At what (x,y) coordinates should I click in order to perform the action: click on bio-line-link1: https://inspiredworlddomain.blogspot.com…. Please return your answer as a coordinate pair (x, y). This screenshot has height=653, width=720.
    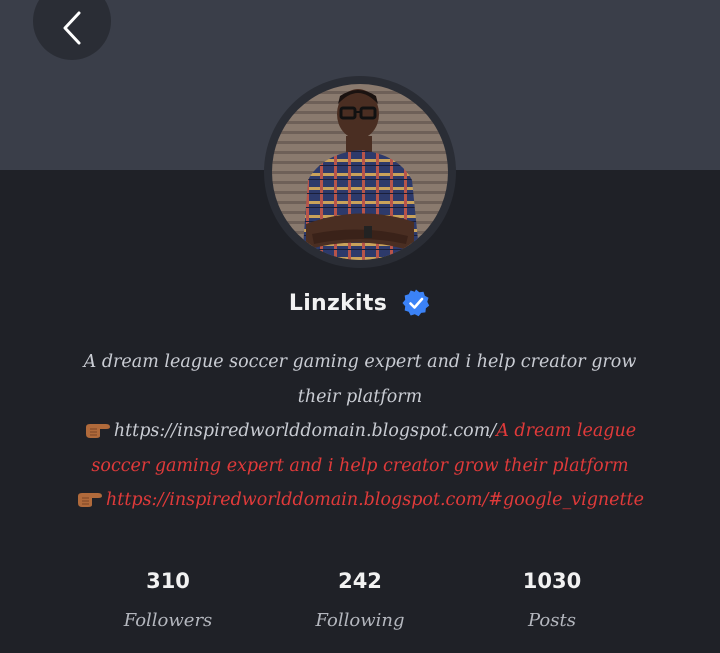
    Looking at the image, I should click on (360, 431).